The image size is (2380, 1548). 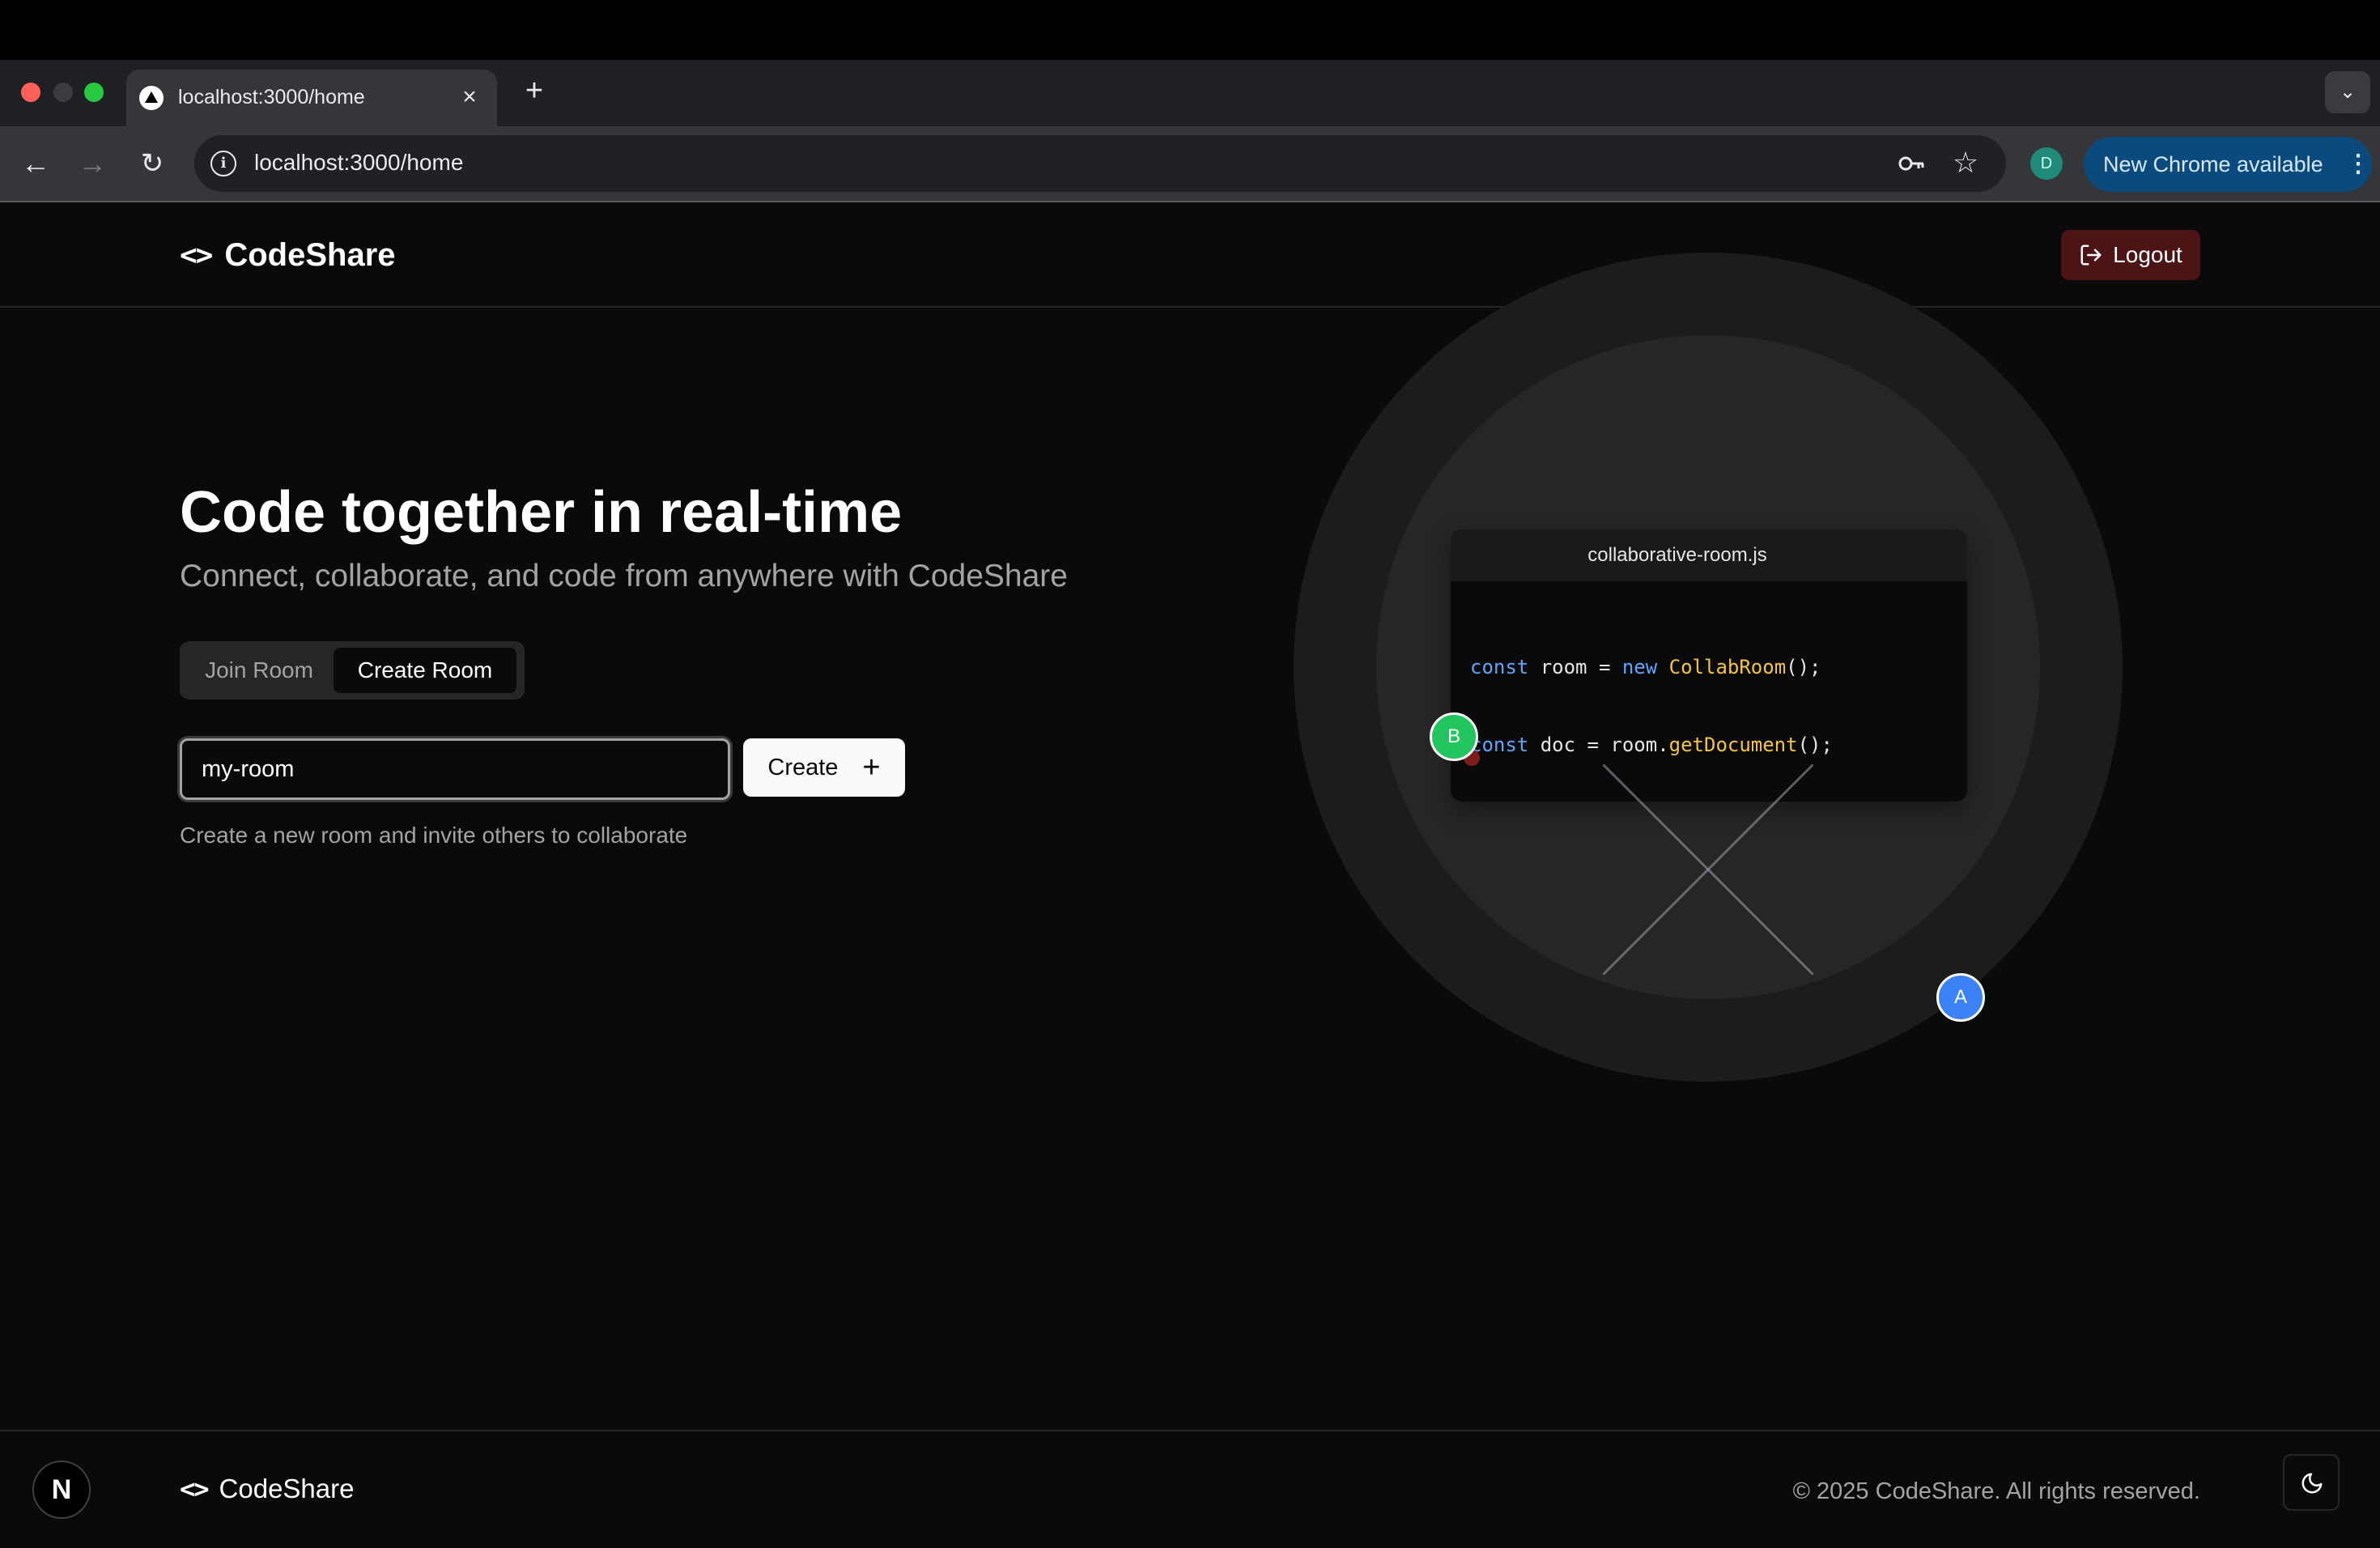 I want to click on new-chrome-available-button: New Chrome available ⋮, so click(x=2228, y=165).